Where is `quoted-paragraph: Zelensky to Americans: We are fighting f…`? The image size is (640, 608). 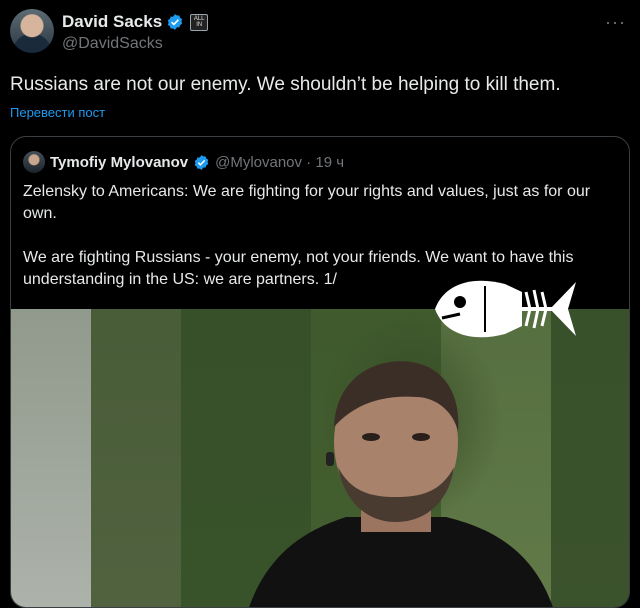 quoted-paragraph: Zelensky to Americans: We are fighting f… is located at coordinates (307, 202).